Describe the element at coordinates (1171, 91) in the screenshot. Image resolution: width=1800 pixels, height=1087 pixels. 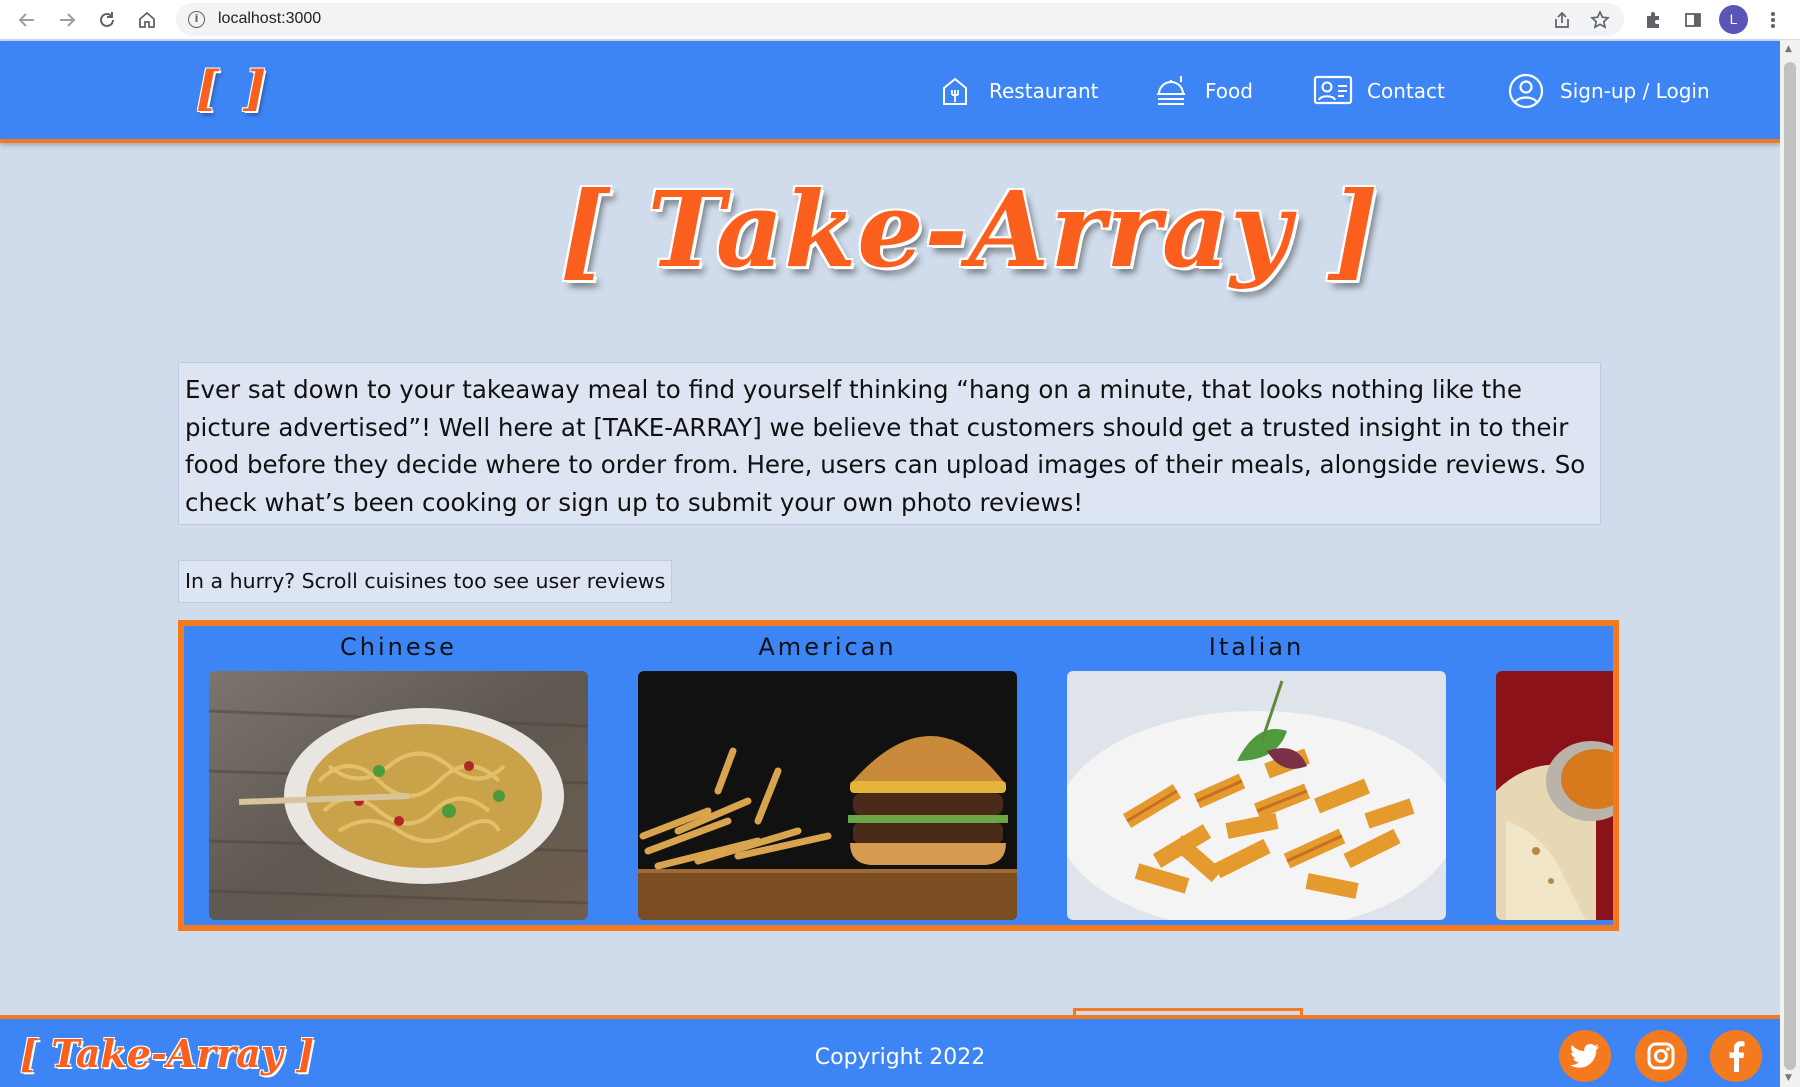
I see `food-icon` at that location.